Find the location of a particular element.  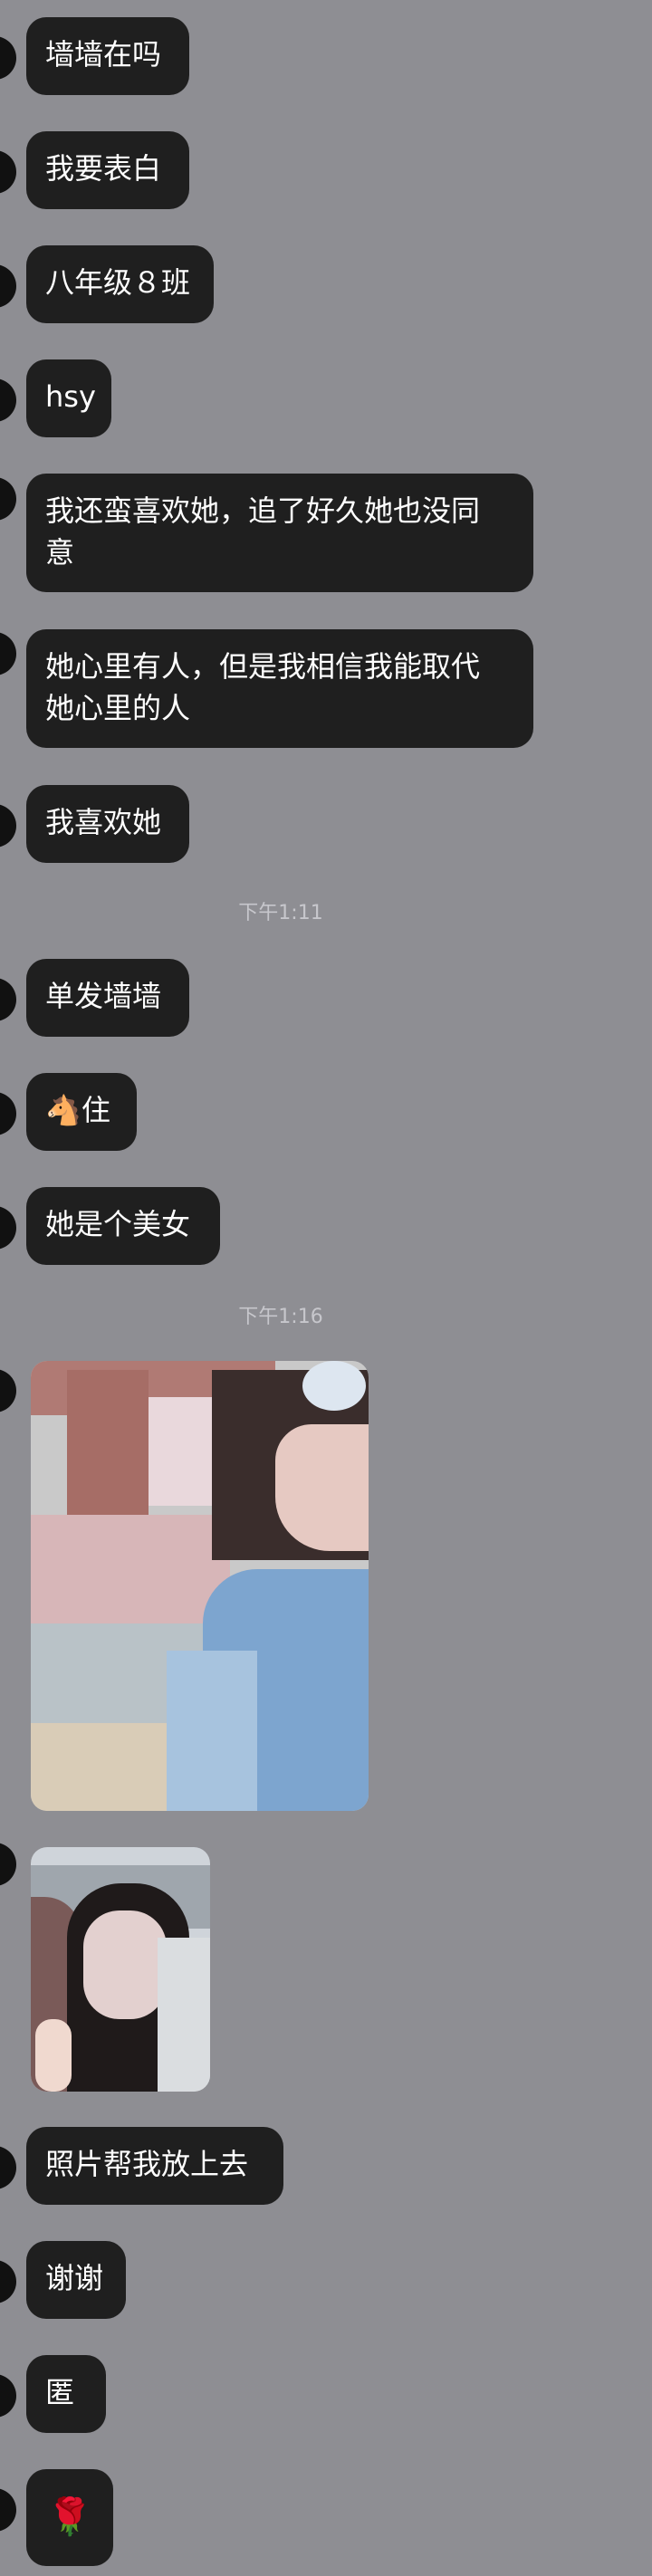

message-bubble: 匿 is located at coordinates (66, 2394).